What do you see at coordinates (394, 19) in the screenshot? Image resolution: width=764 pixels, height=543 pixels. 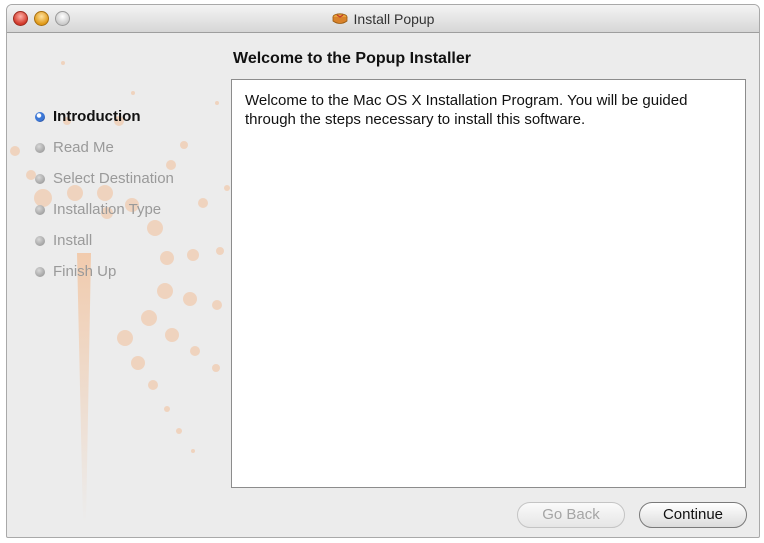 I see `window-title: Install Popup` at bounding box center [394, 19].